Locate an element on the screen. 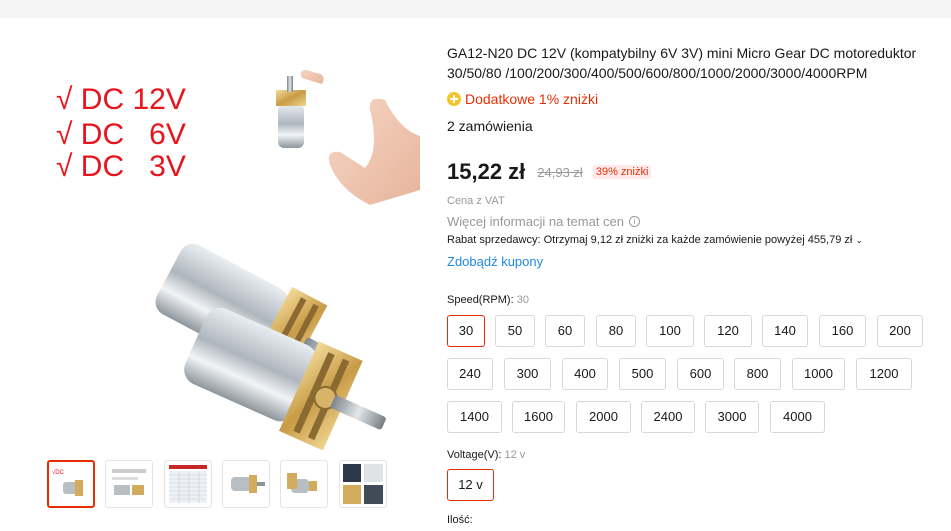 This screenshot has width=951, height=531. more-price-info-label: Więcej informacji na temat cen is located at coordinates (536, 221).